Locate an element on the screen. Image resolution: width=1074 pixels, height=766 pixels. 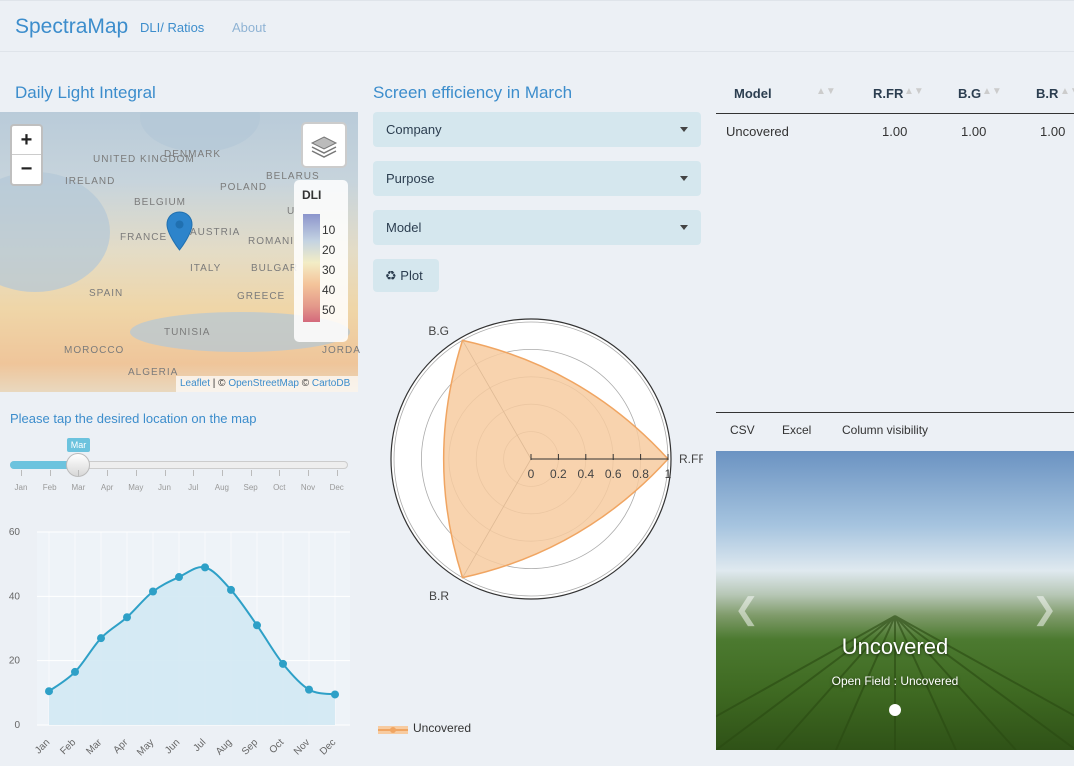
brand: SpectraMap is located at coordinates (71, 27).